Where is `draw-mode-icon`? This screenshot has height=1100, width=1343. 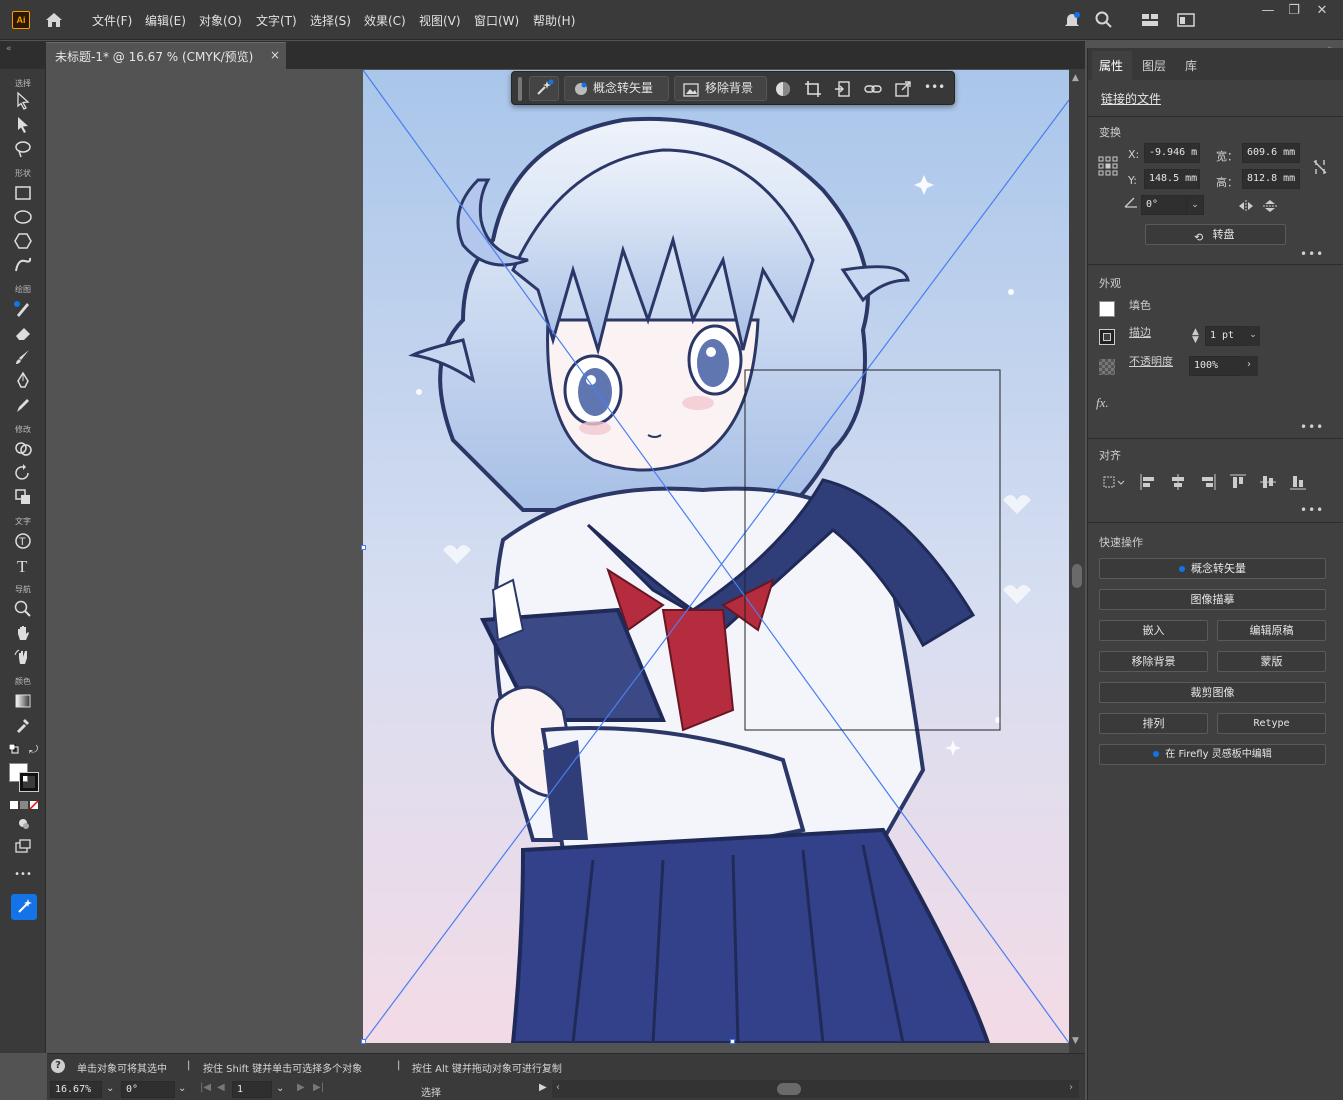 draw-mode-icon is located at coordinates (24, 823).